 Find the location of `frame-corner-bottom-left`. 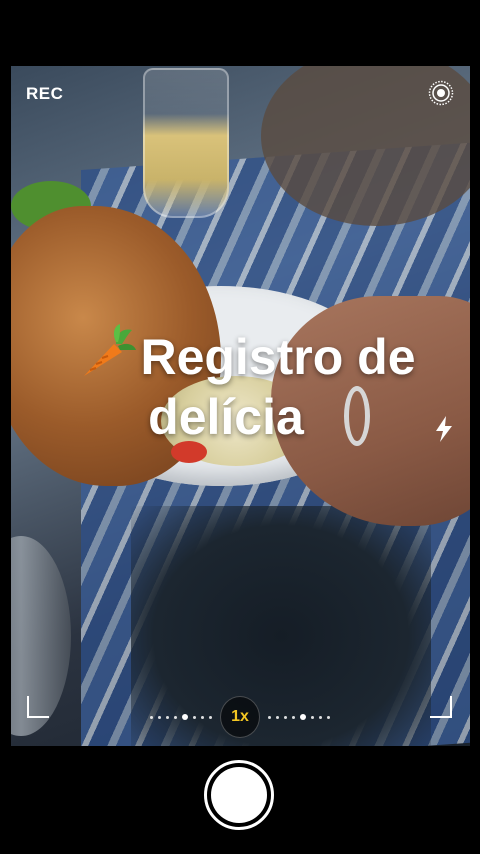

frame-corner-bottom-left is located at coordinates (38, 707).